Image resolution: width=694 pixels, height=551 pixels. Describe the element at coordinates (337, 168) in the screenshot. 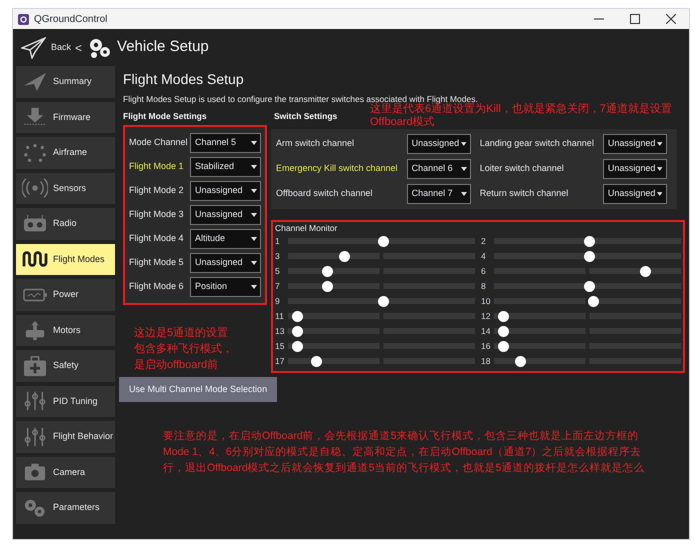

I see `setting-label: Emergency Kill switch channel` at that location.